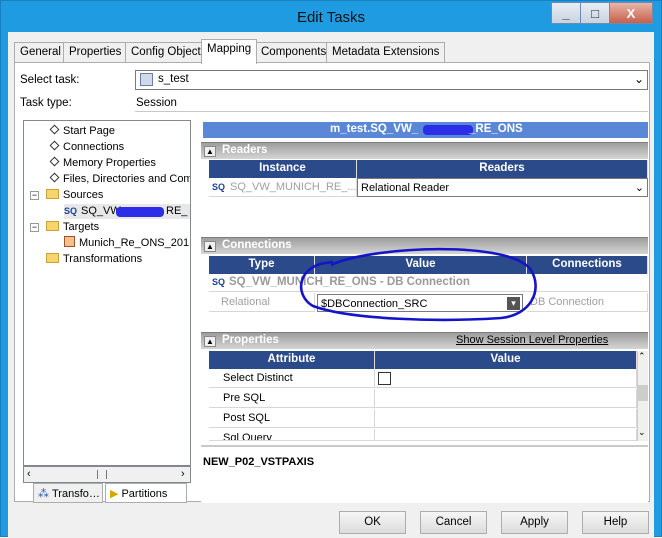 The width and height of the screenshot is (662, 538). I want to click on scroll-thumb, so click(643, 393).